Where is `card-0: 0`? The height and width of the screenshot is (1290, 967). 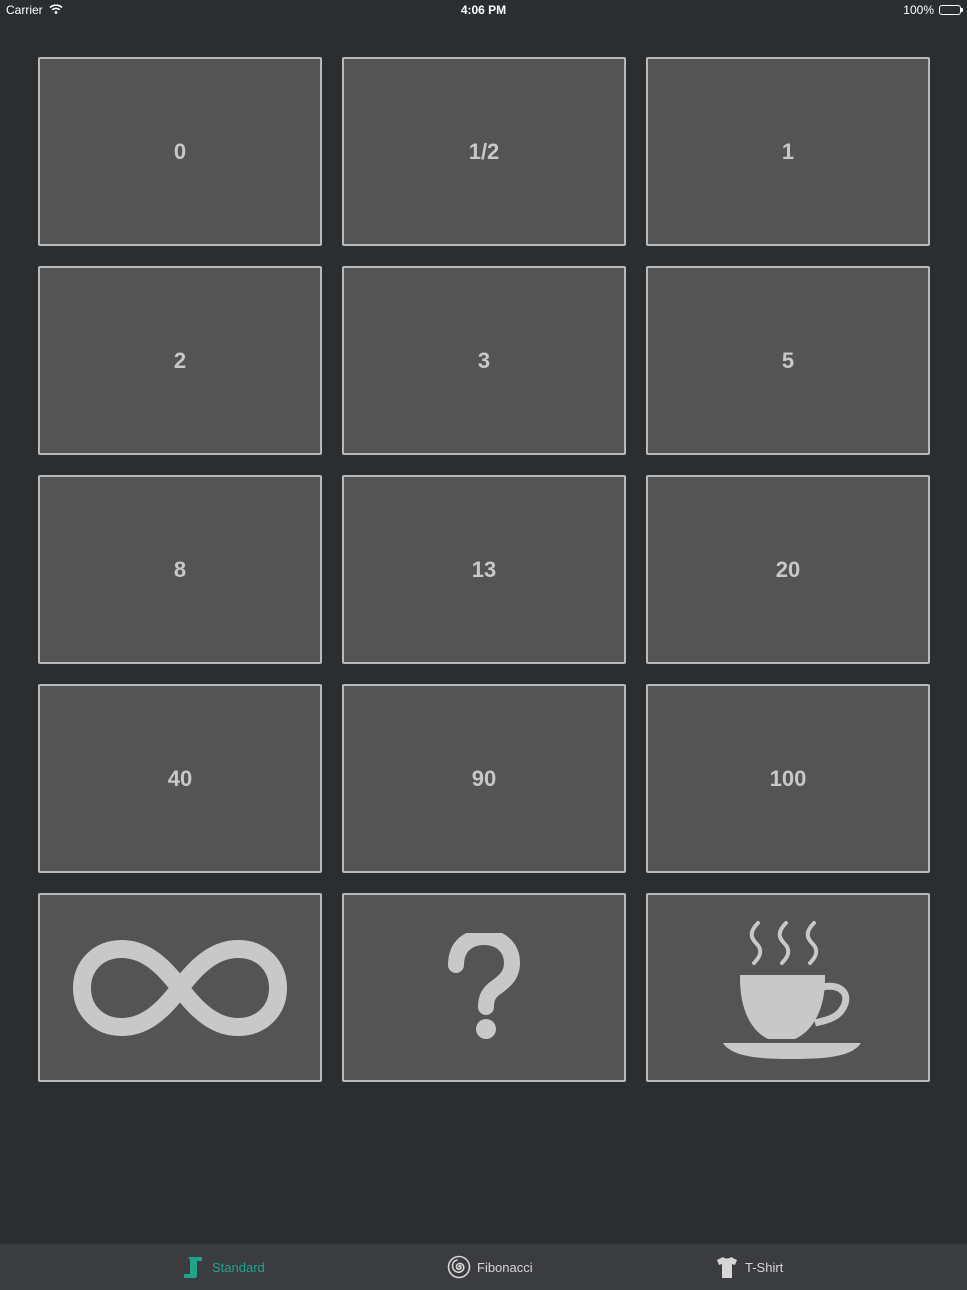
card-0: 0 is located at coordinates (180, 151).